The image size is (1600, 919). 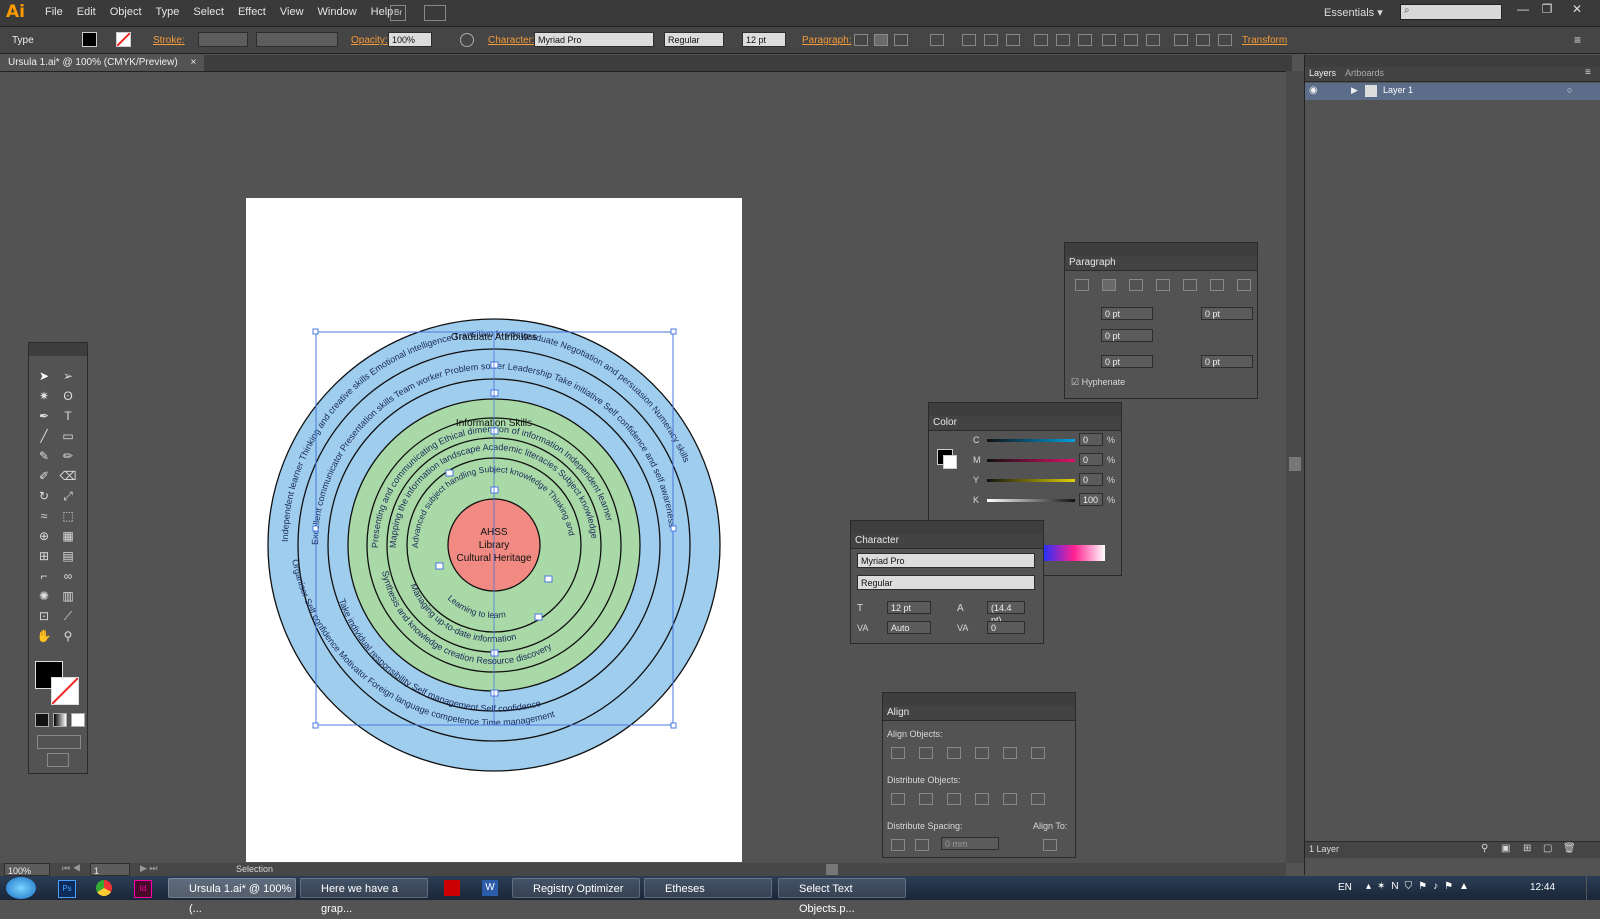 I want to click on align-right-icon, so click(x=1136, y=285).